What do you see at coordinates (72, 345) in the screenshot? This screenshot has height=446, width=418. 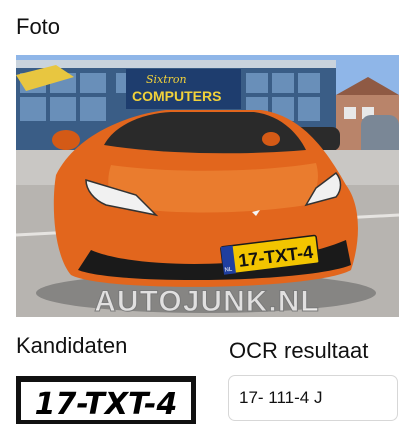 I see `candidates-section-title: Kandidaten` at bounding box center [72, 345].